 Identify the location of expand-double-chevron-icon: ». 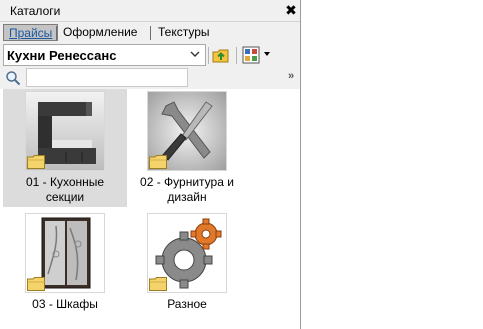
(293, 76).